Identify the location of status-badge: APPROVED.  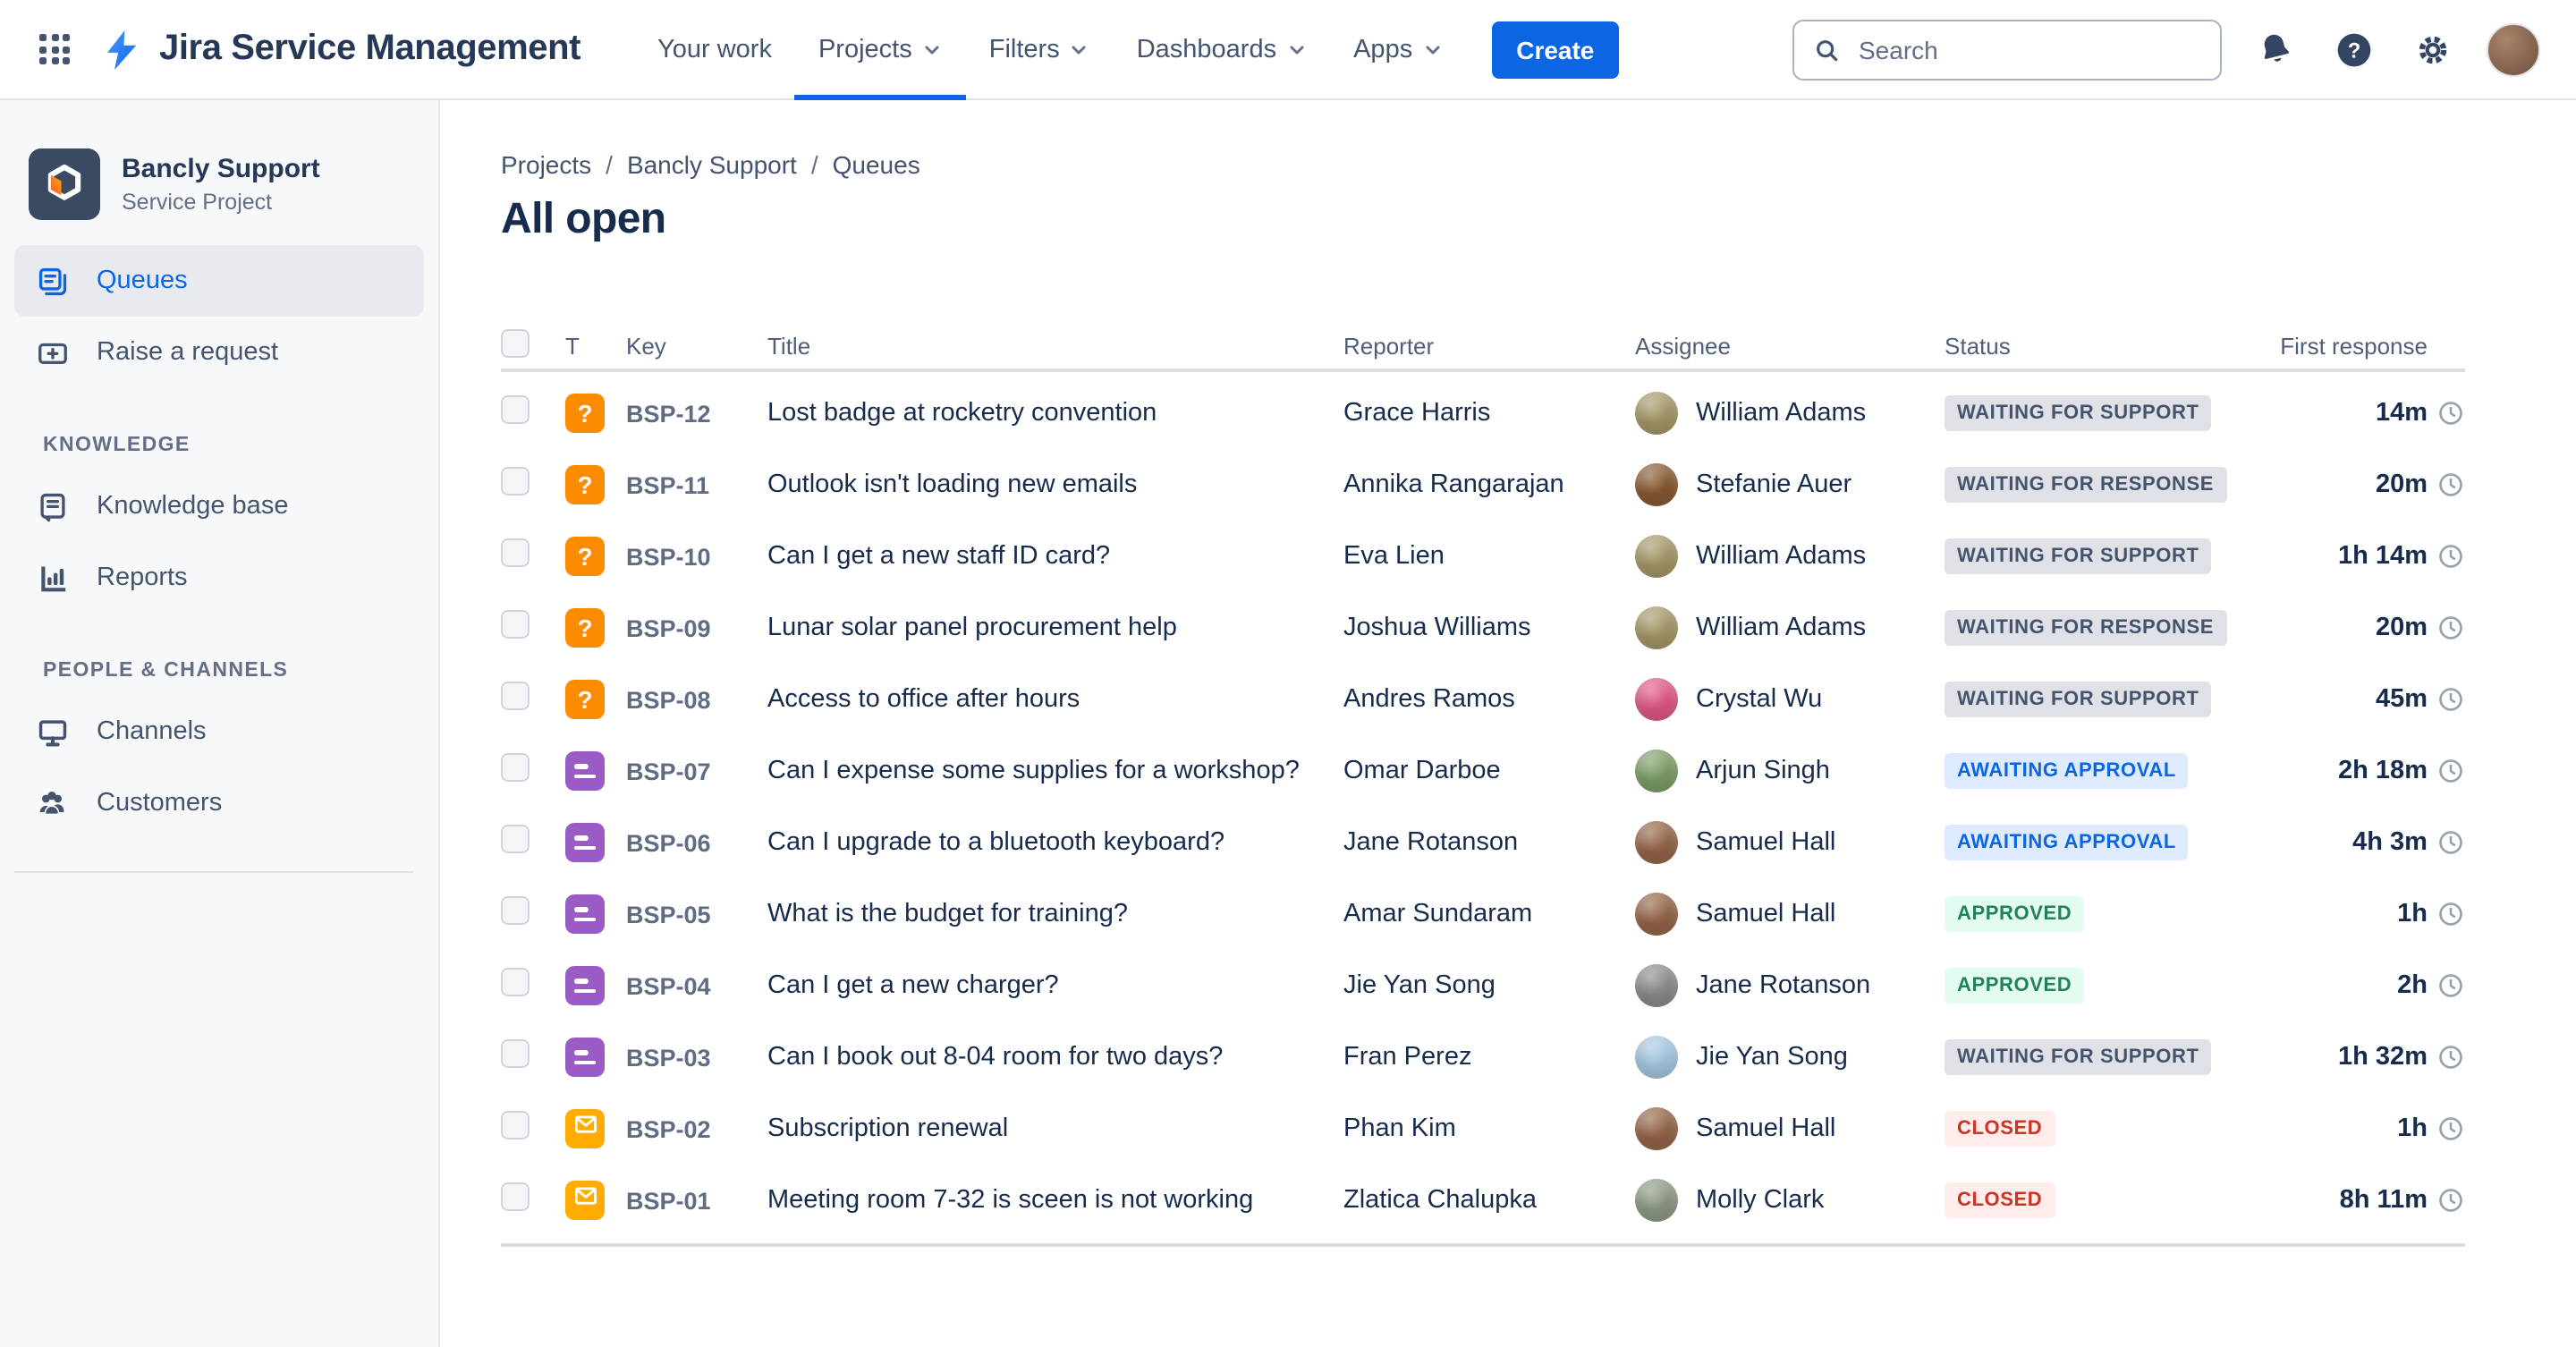
(2015, 914).